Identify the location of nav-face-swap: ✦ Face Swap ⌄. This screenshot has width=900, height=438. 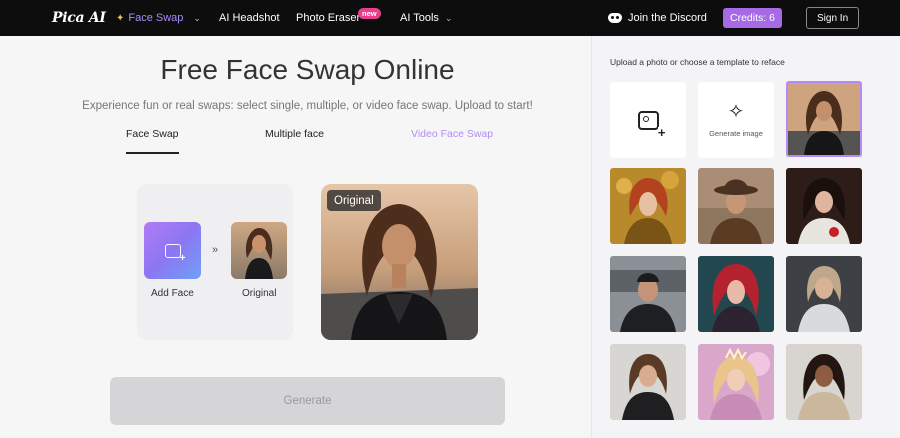
(158, 18).